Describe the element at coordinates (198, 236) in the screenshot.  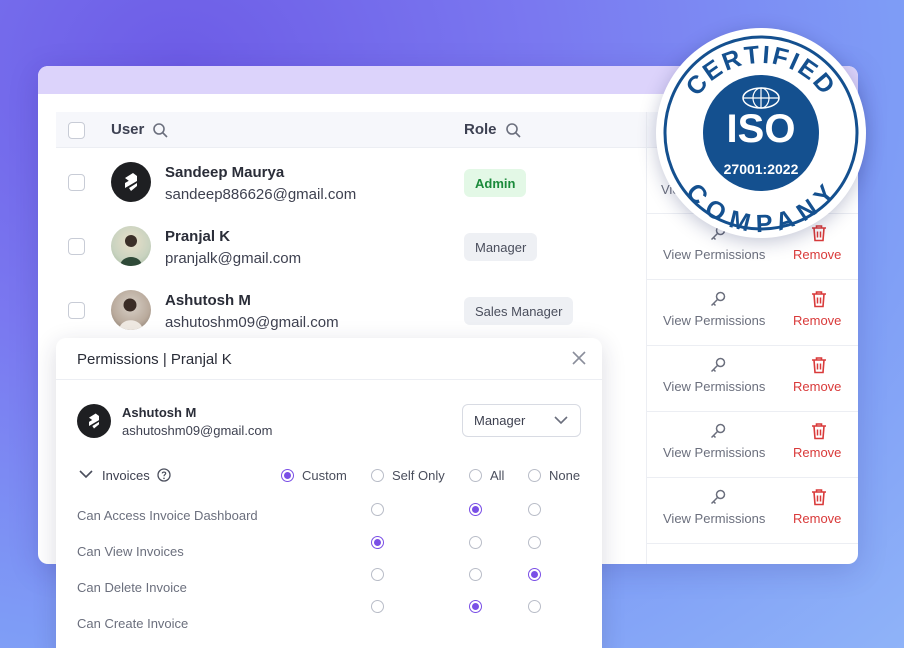
I see `user-name: Pranjal K` at that location.